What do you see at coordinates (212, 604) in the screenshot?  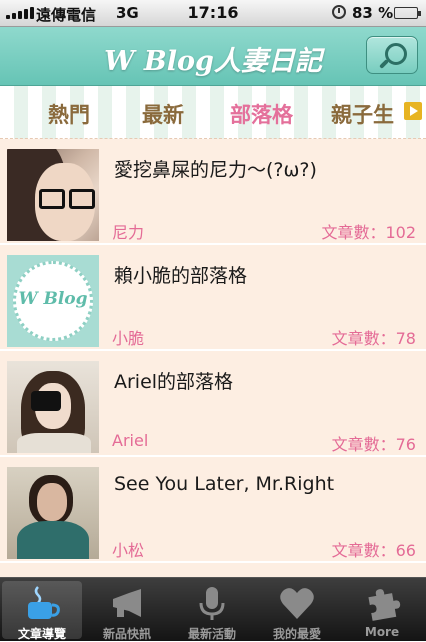 I see `microphone-icon` at bounding box center [212, 604].